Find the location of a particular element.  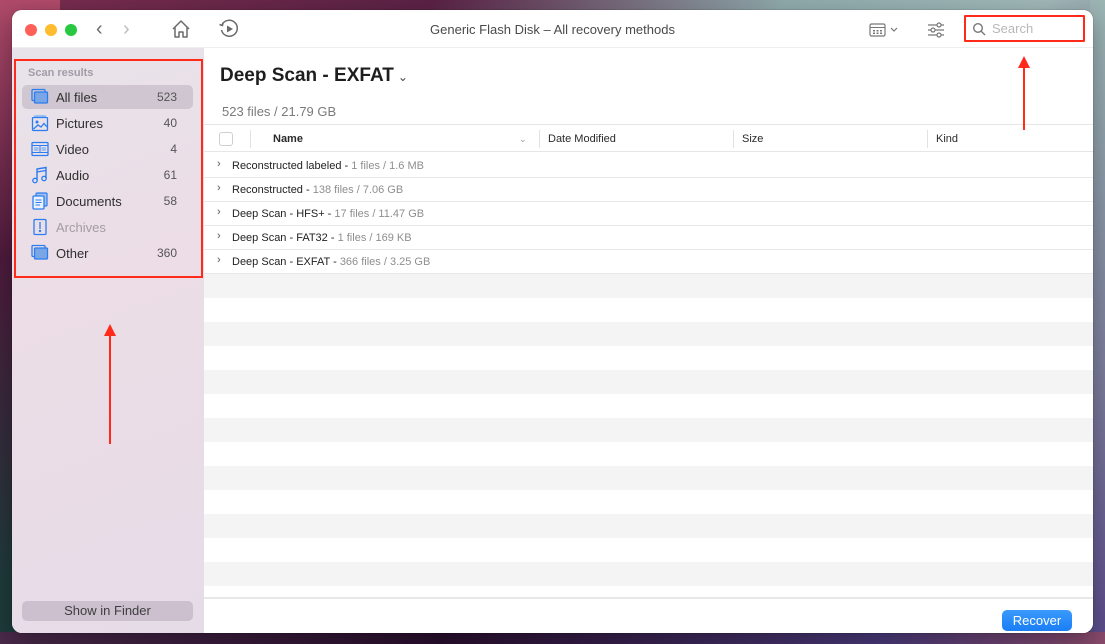

scan-title-dropdown: Deep Scan - EXFAT ⌄ is located at coordinates (314, 76).